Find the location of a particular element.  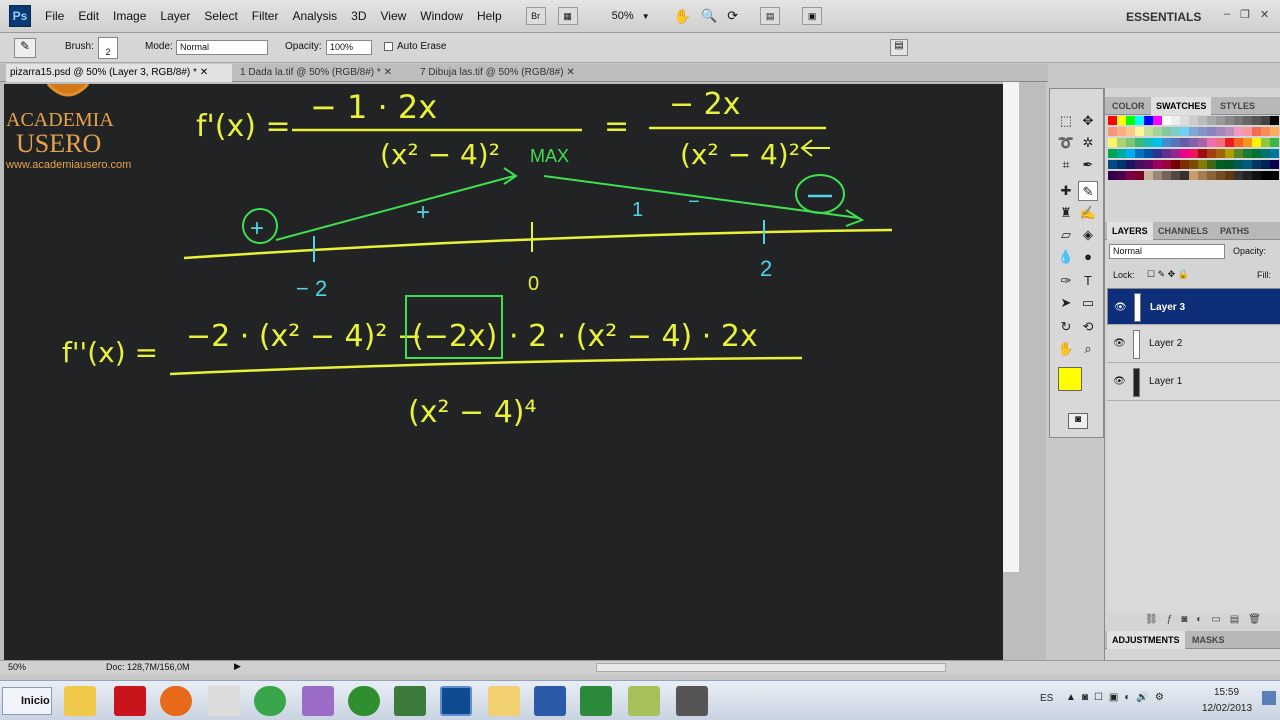

clock-time: 15:59 is located at coordinates (1226, 692).